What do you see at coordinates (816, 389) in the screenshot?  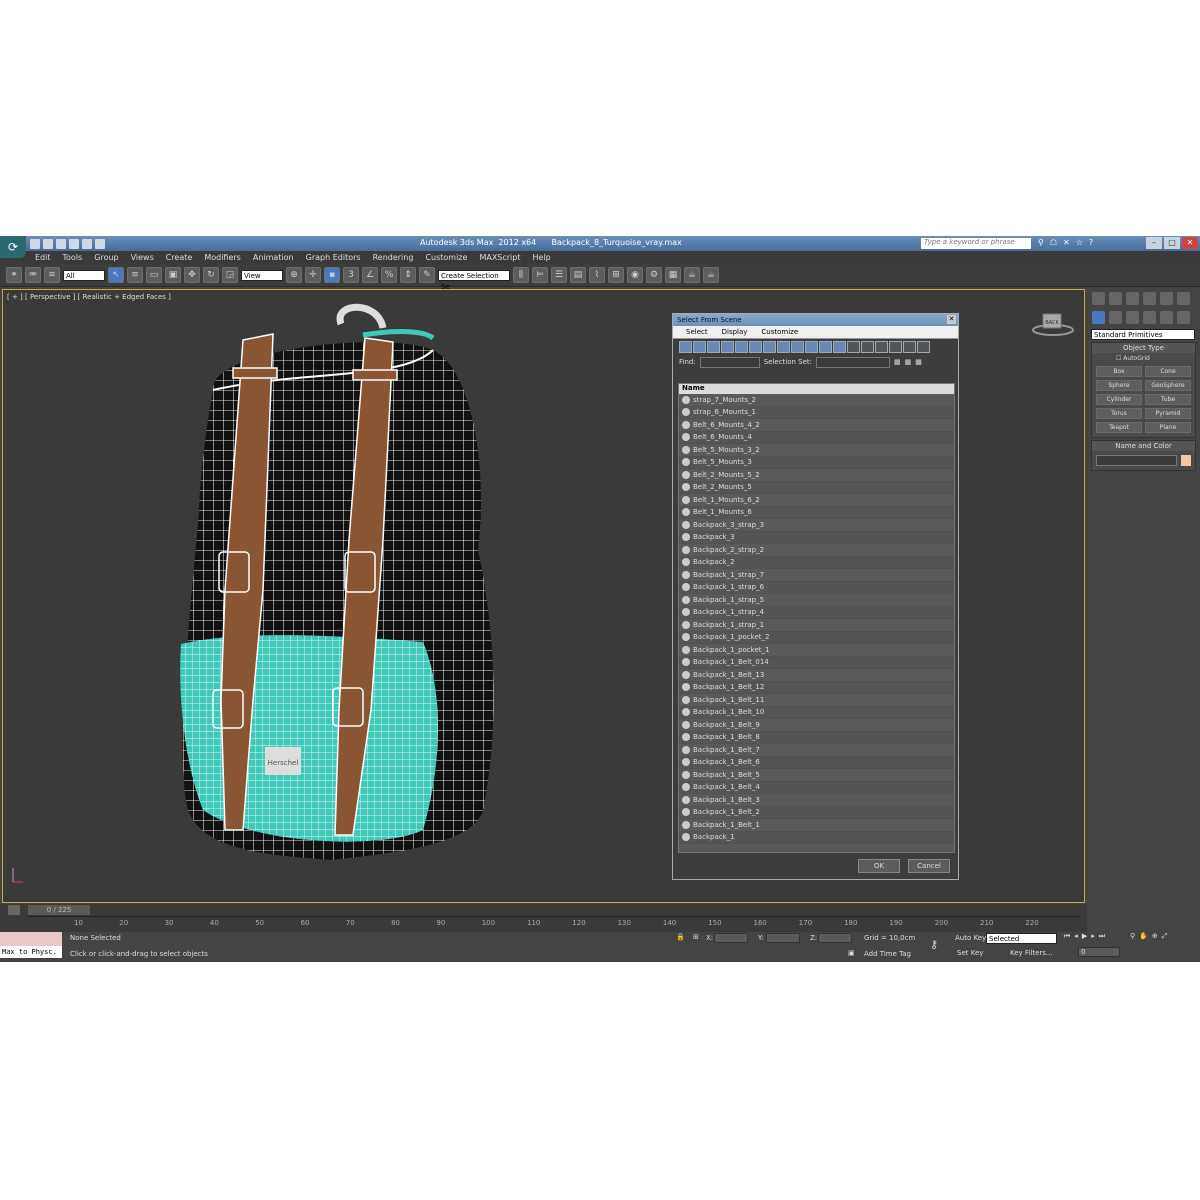 I see `column-header-name: Name` at bounding box center [816, 389].